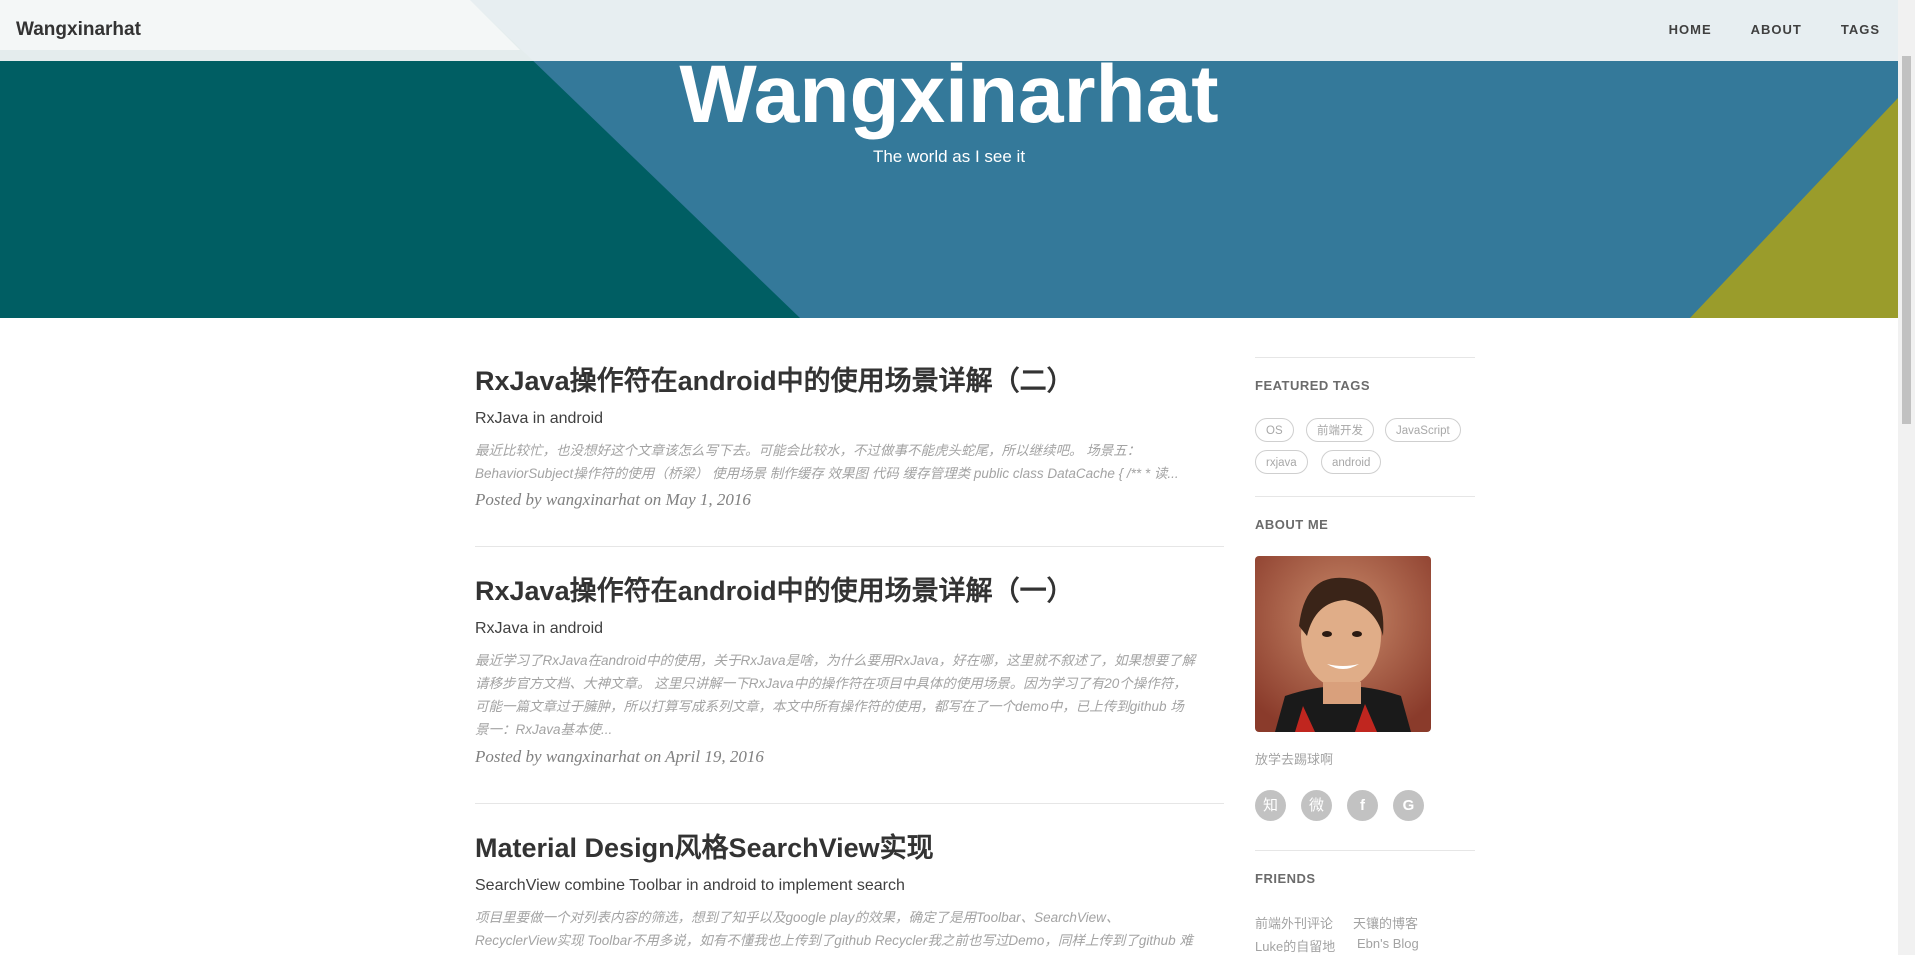  I want to click on about-me-section: ABOUT ME 放学去踢球啊 知 微 f G, so click(1365, 671).